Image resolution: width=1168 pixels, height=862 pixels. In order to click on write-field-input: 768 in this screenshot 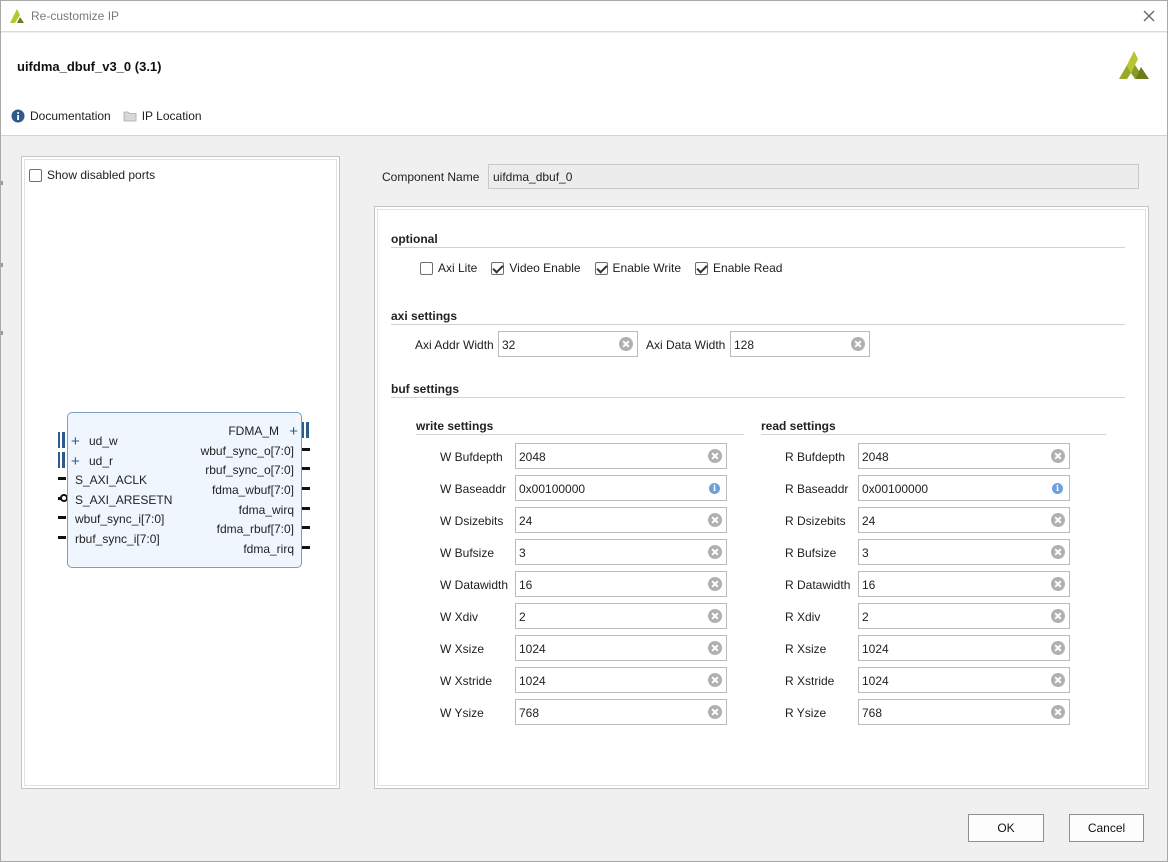, I will do `click(621, 712)`.